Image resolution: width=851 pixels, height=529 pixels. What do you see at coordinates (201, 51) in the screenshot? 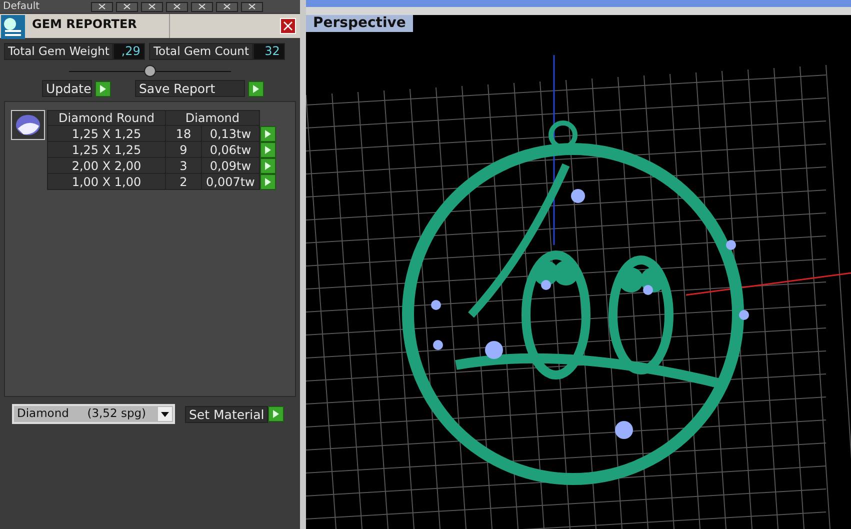
I see `total-label: Total Gem Count` at bounding box center [201, 51].